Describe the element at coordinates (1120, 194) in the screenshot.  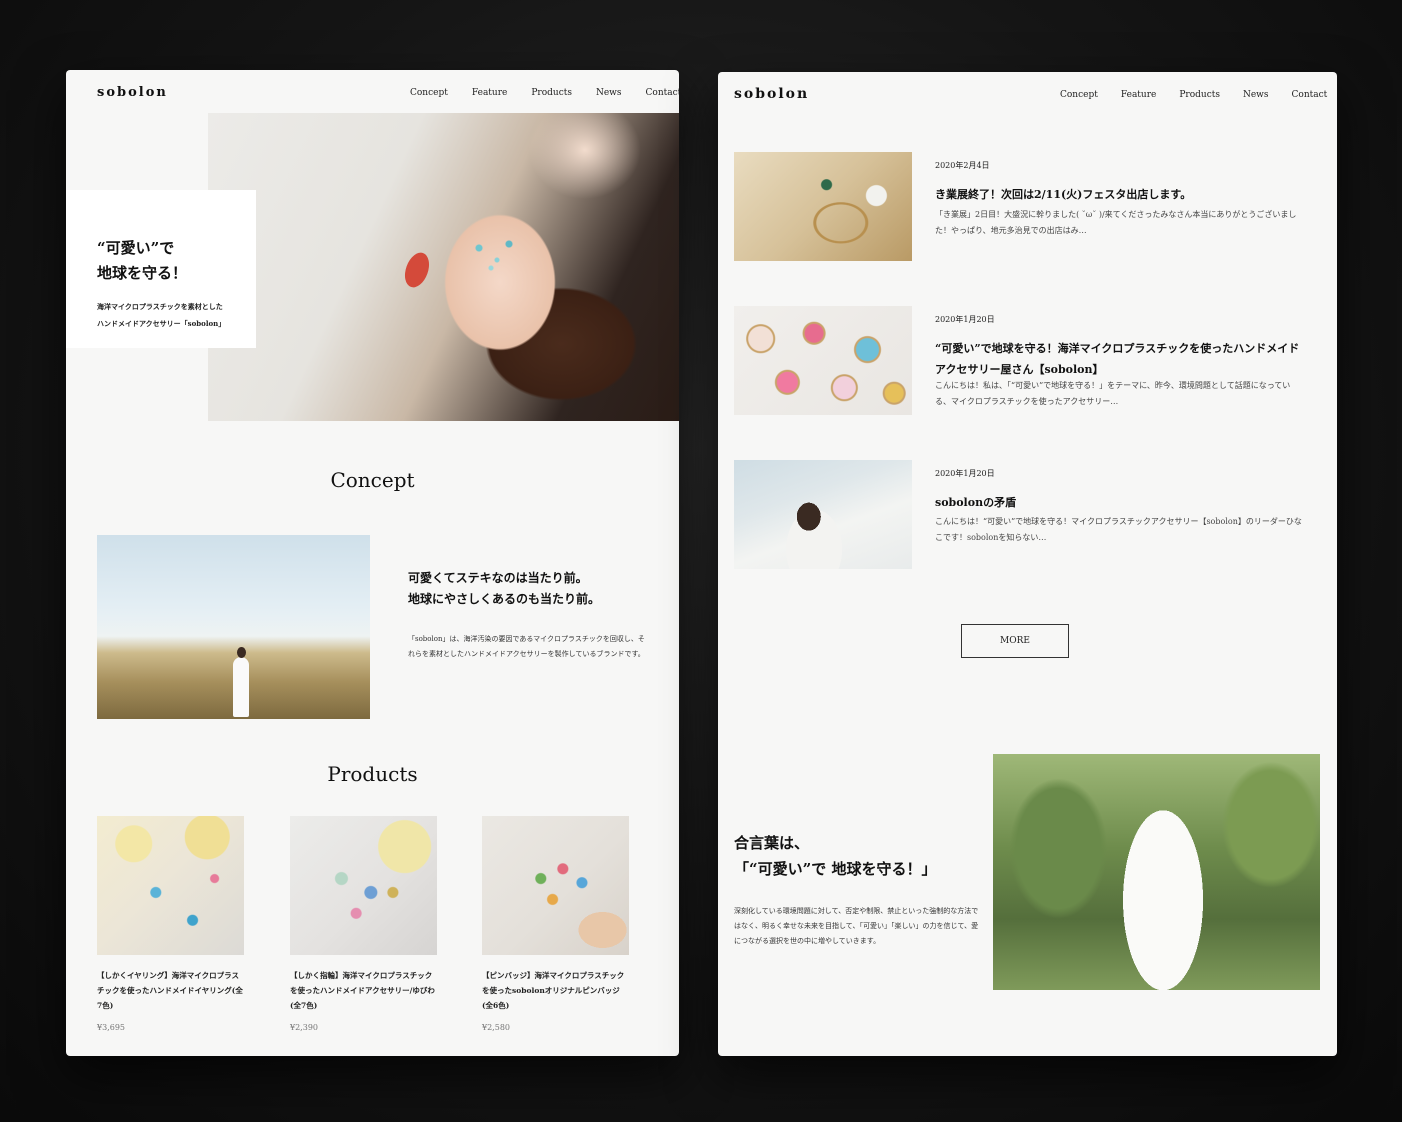
I see `news-title: き業展終了！次回は2/11(火)フェスタ出店します。` at that location.